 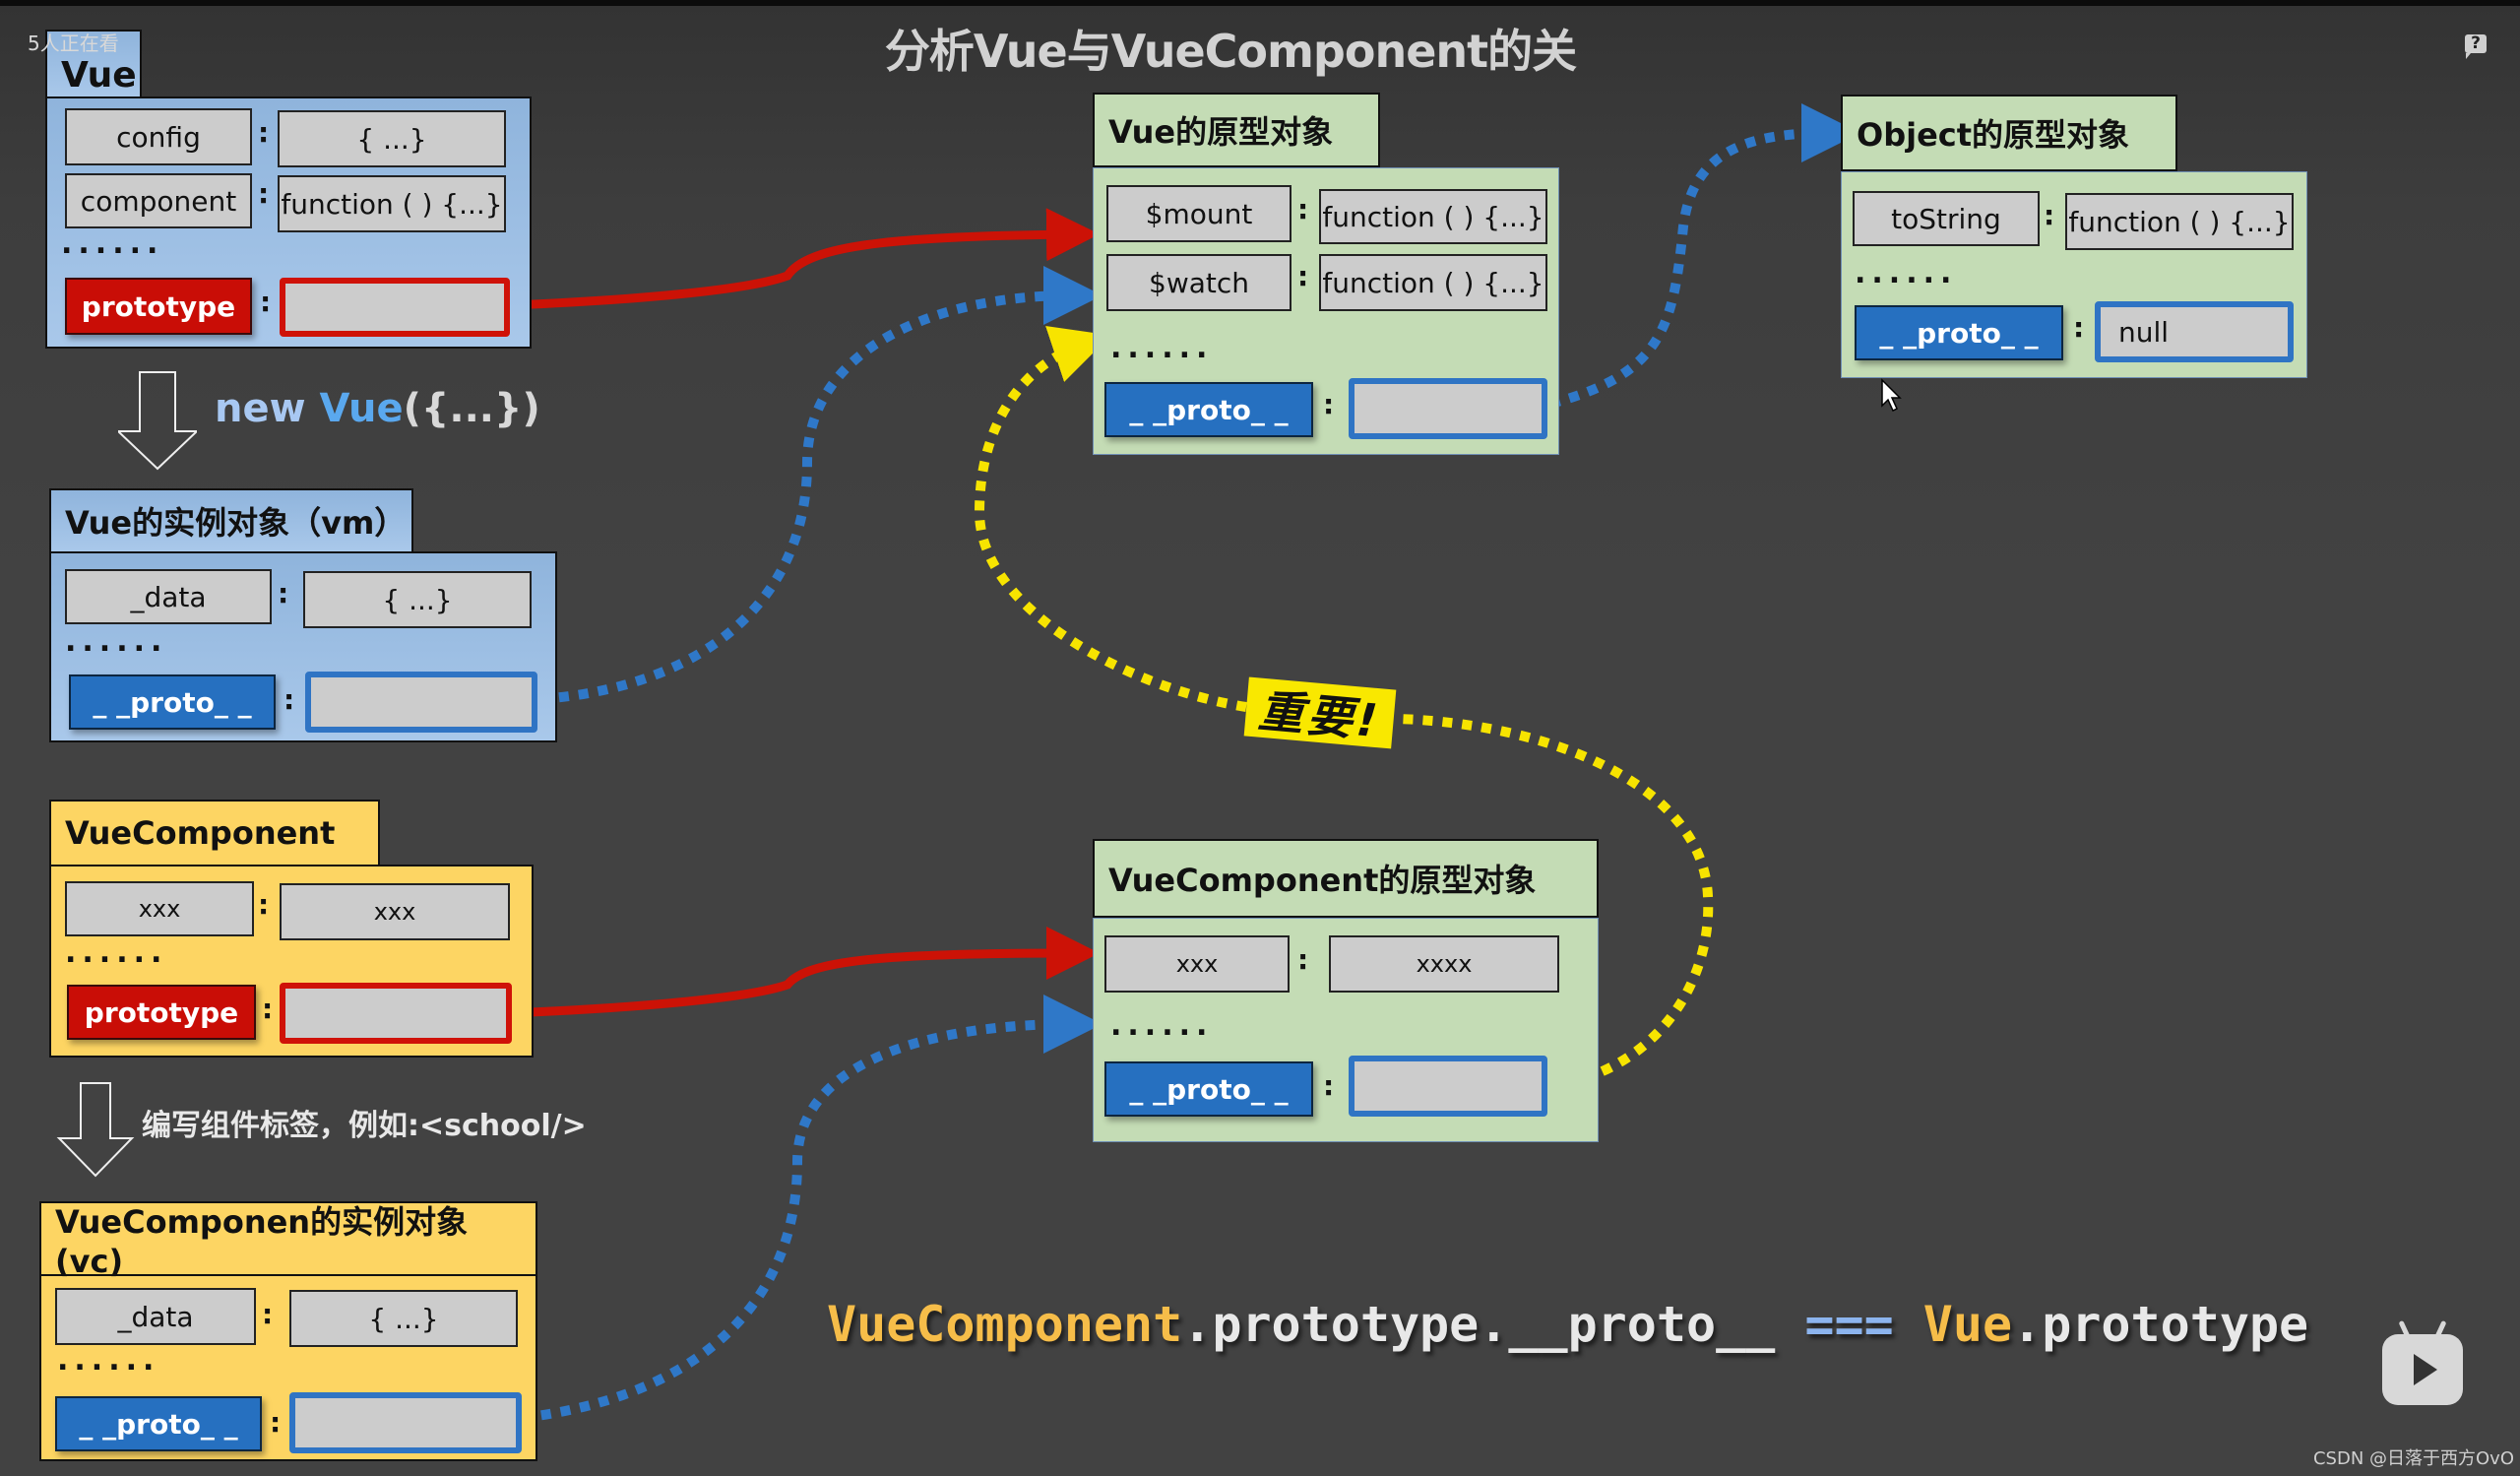 I want to click on vc-proto-key: _ _proto_ _, so click(x=158, y=1423).